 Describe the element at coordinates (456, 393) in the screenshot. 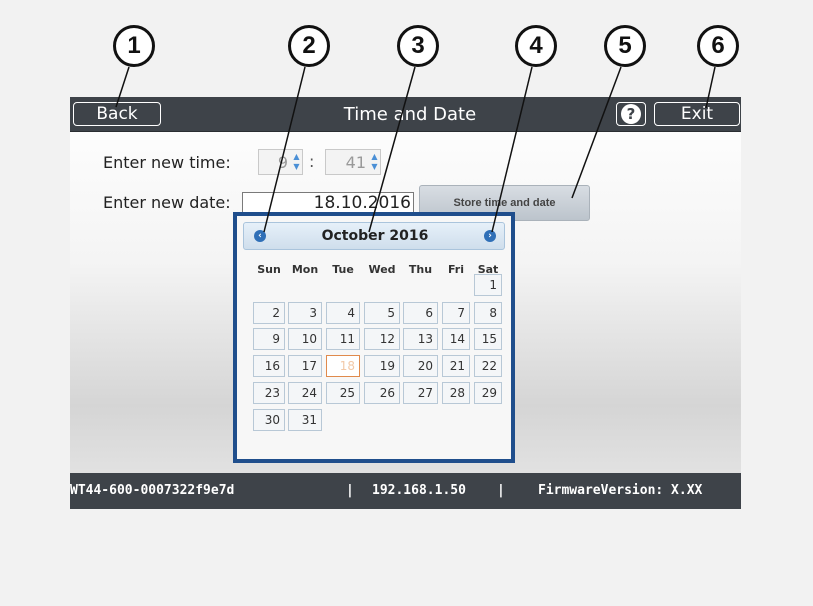

I see `calendar-day: 28` at that location.